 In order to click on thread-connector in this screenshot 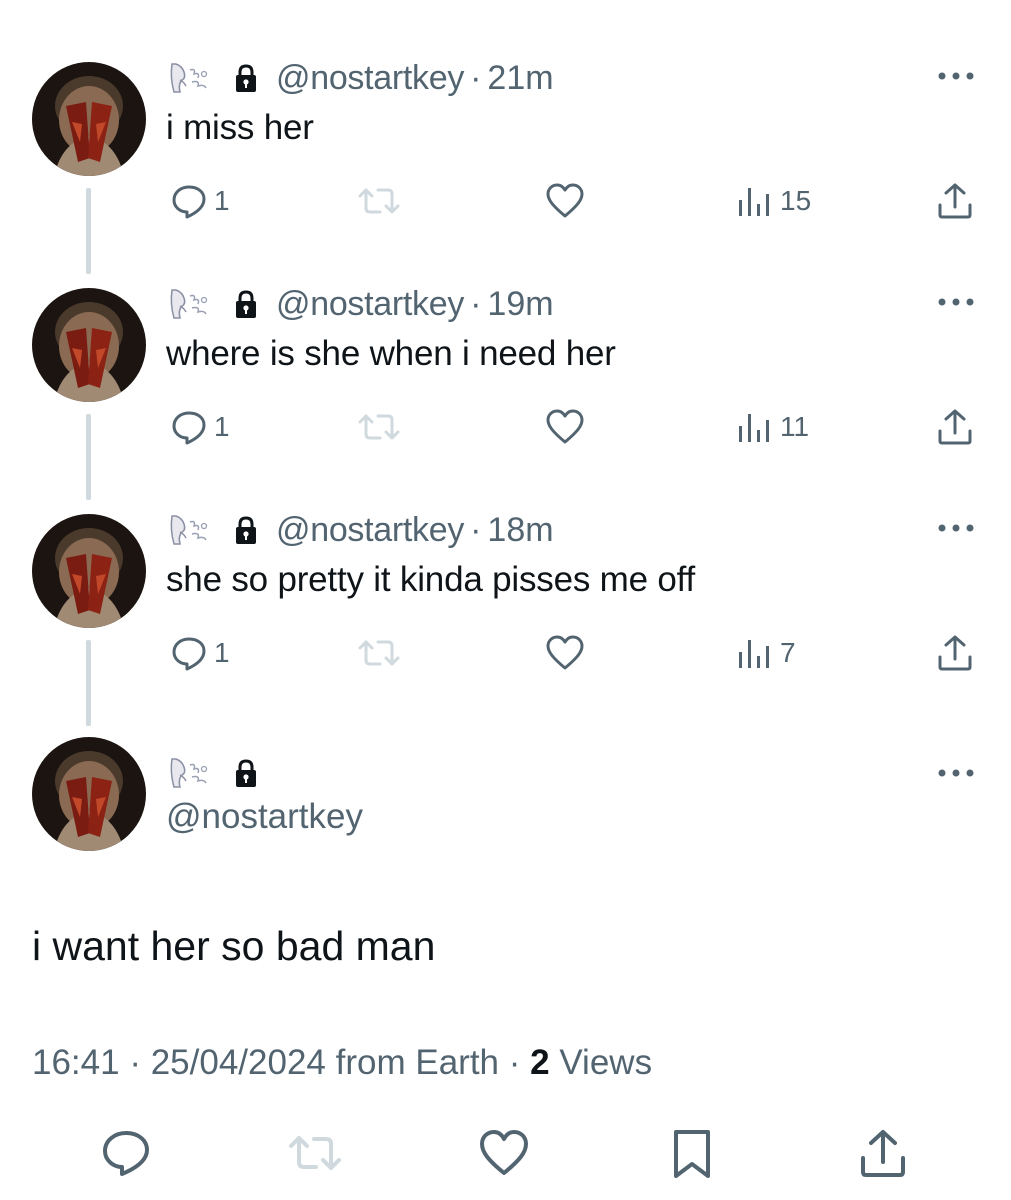, I will do `click(88, 683)`.